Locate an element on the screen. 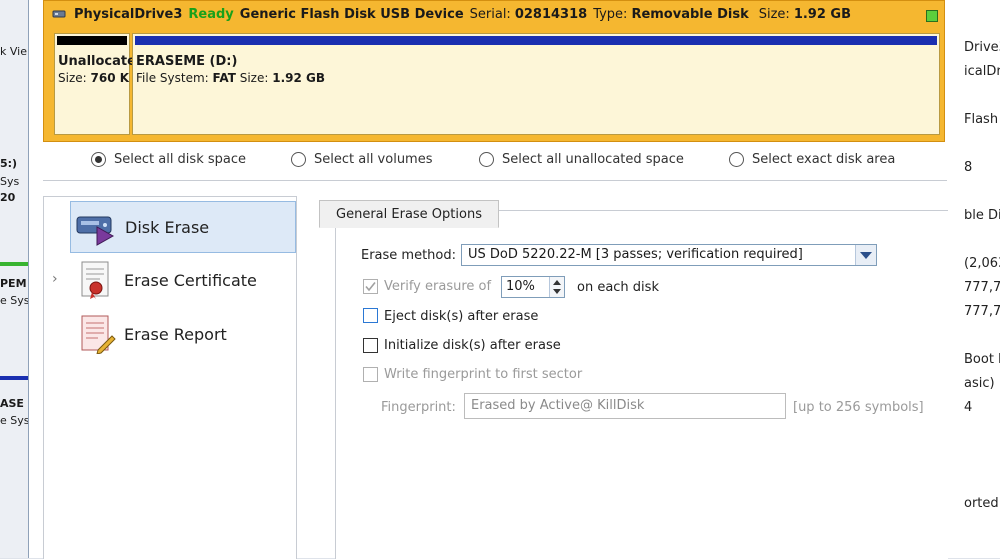 The height and width of the screenshot is (559, 1000). radio-all-volumes: Select all volumes is located at coordinates (362, 159).